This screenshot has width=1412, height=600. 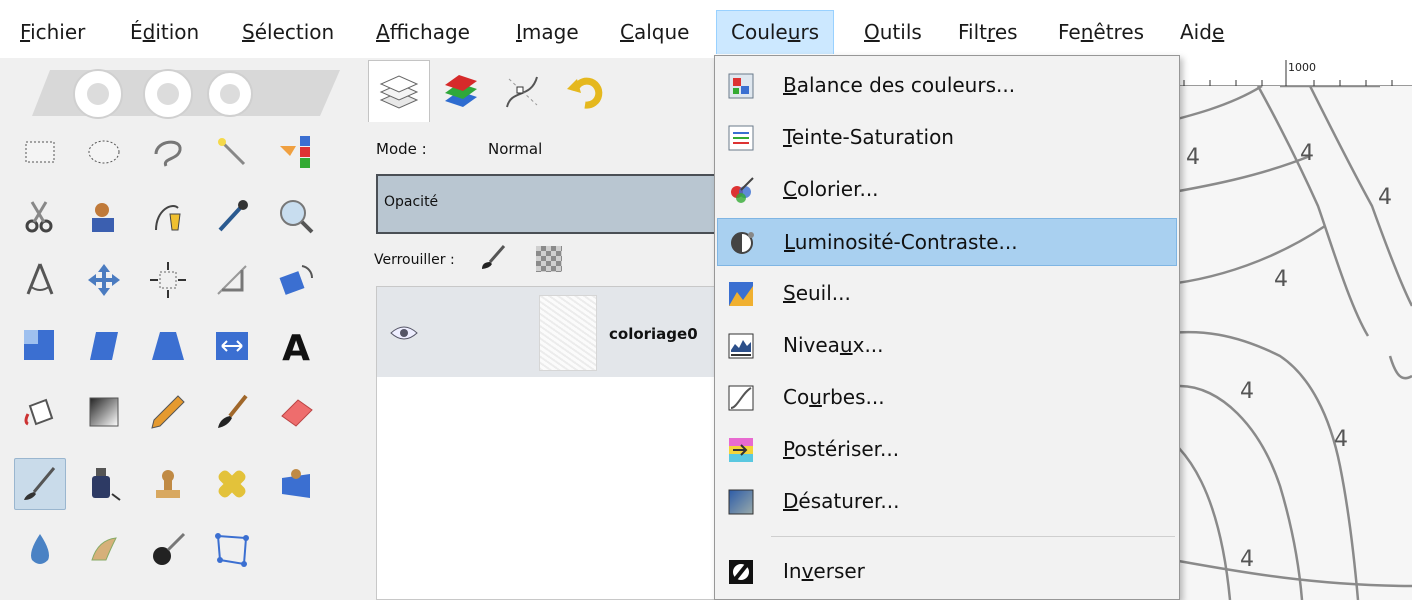 I want to click on menu-fenetres-rest: êtres, so click(x=1119, y=32).